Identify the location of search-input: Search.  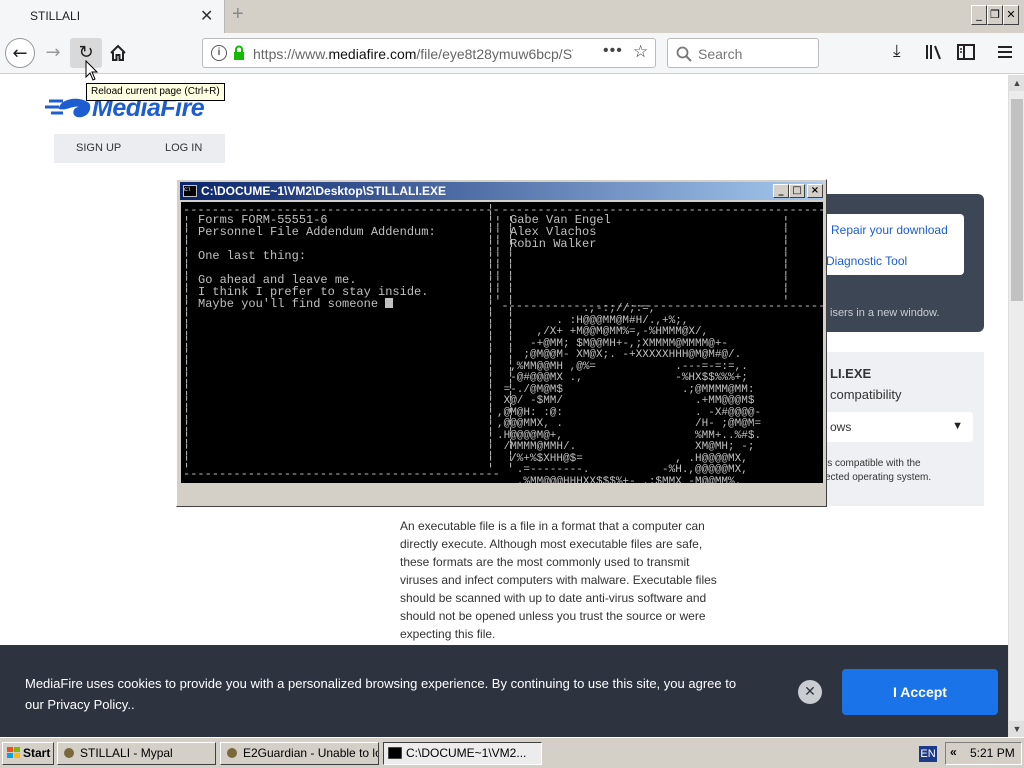
(743, 53).